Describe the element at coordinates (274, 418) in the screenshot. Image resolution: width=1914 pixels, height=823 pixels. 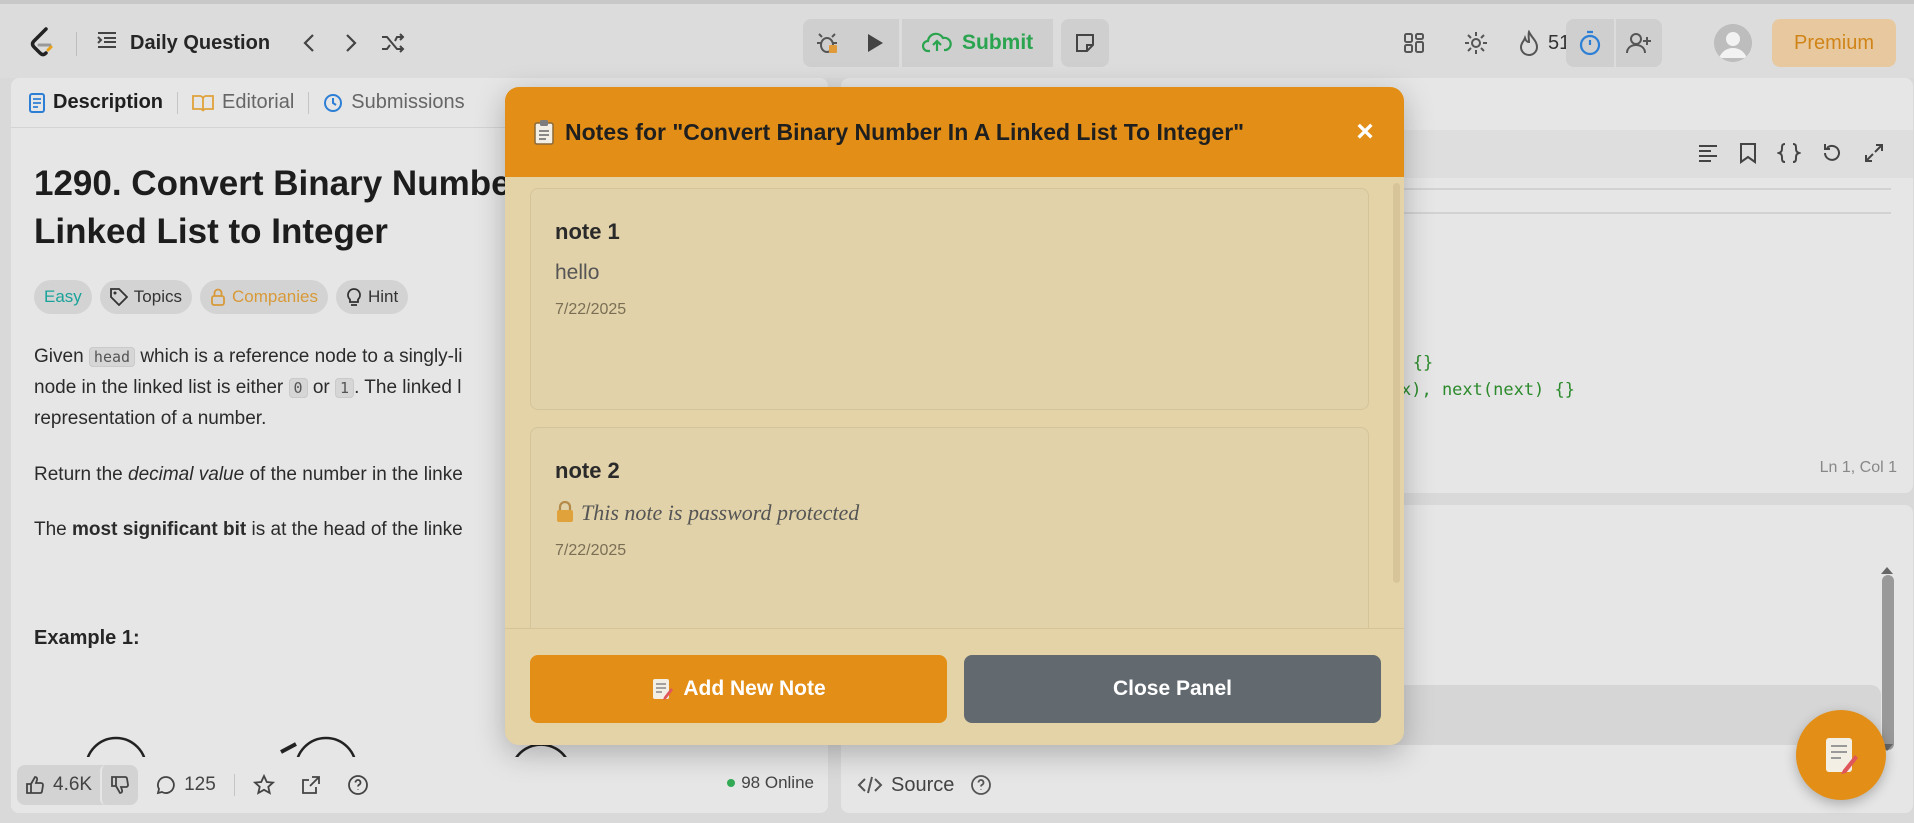
I see `description-line: representation of a number.` at that location.